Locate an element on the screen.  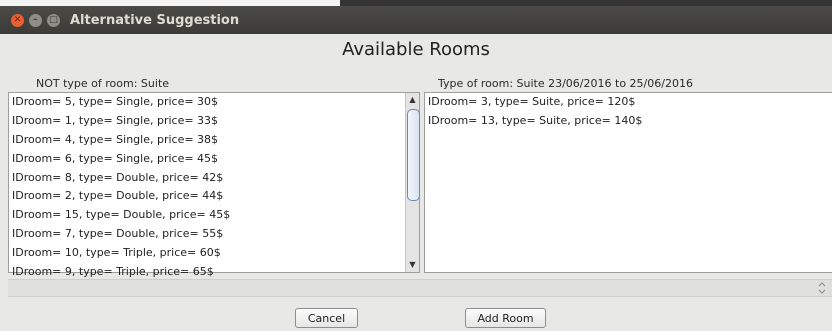
list-item: IDroom= 5, type= Single, price= 30$ is located at coordinates (214, 102).